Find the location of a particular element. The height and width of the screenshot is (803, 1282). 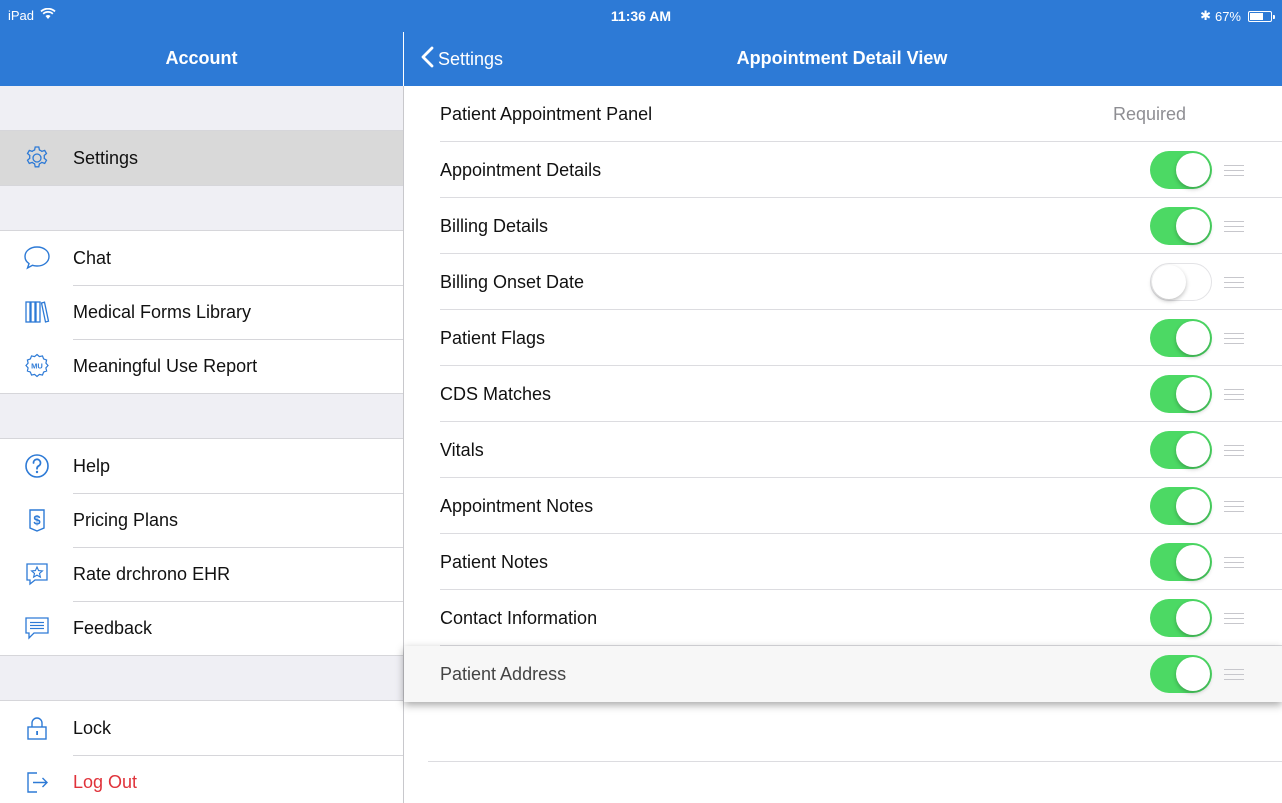

mu-badge-icon: MU is located at coordinates (37, 366).